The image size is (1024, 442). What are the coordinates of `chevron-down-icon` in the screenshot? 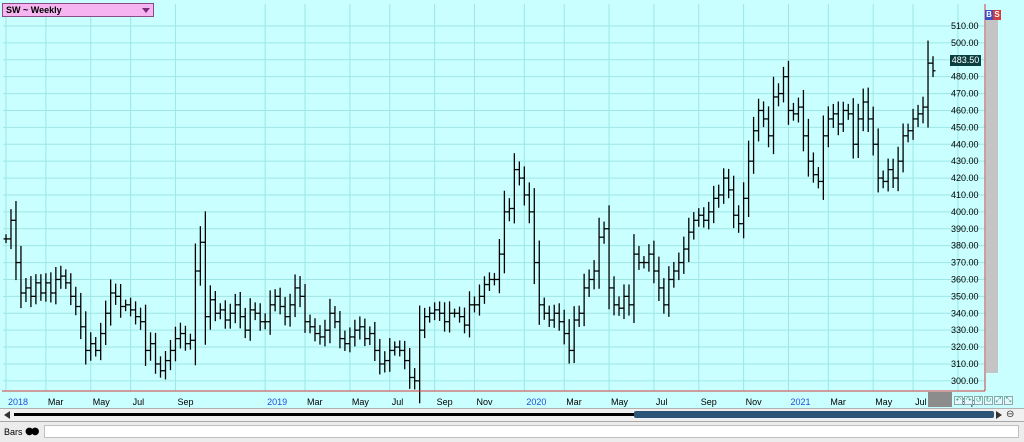 It's located at (146, 10).